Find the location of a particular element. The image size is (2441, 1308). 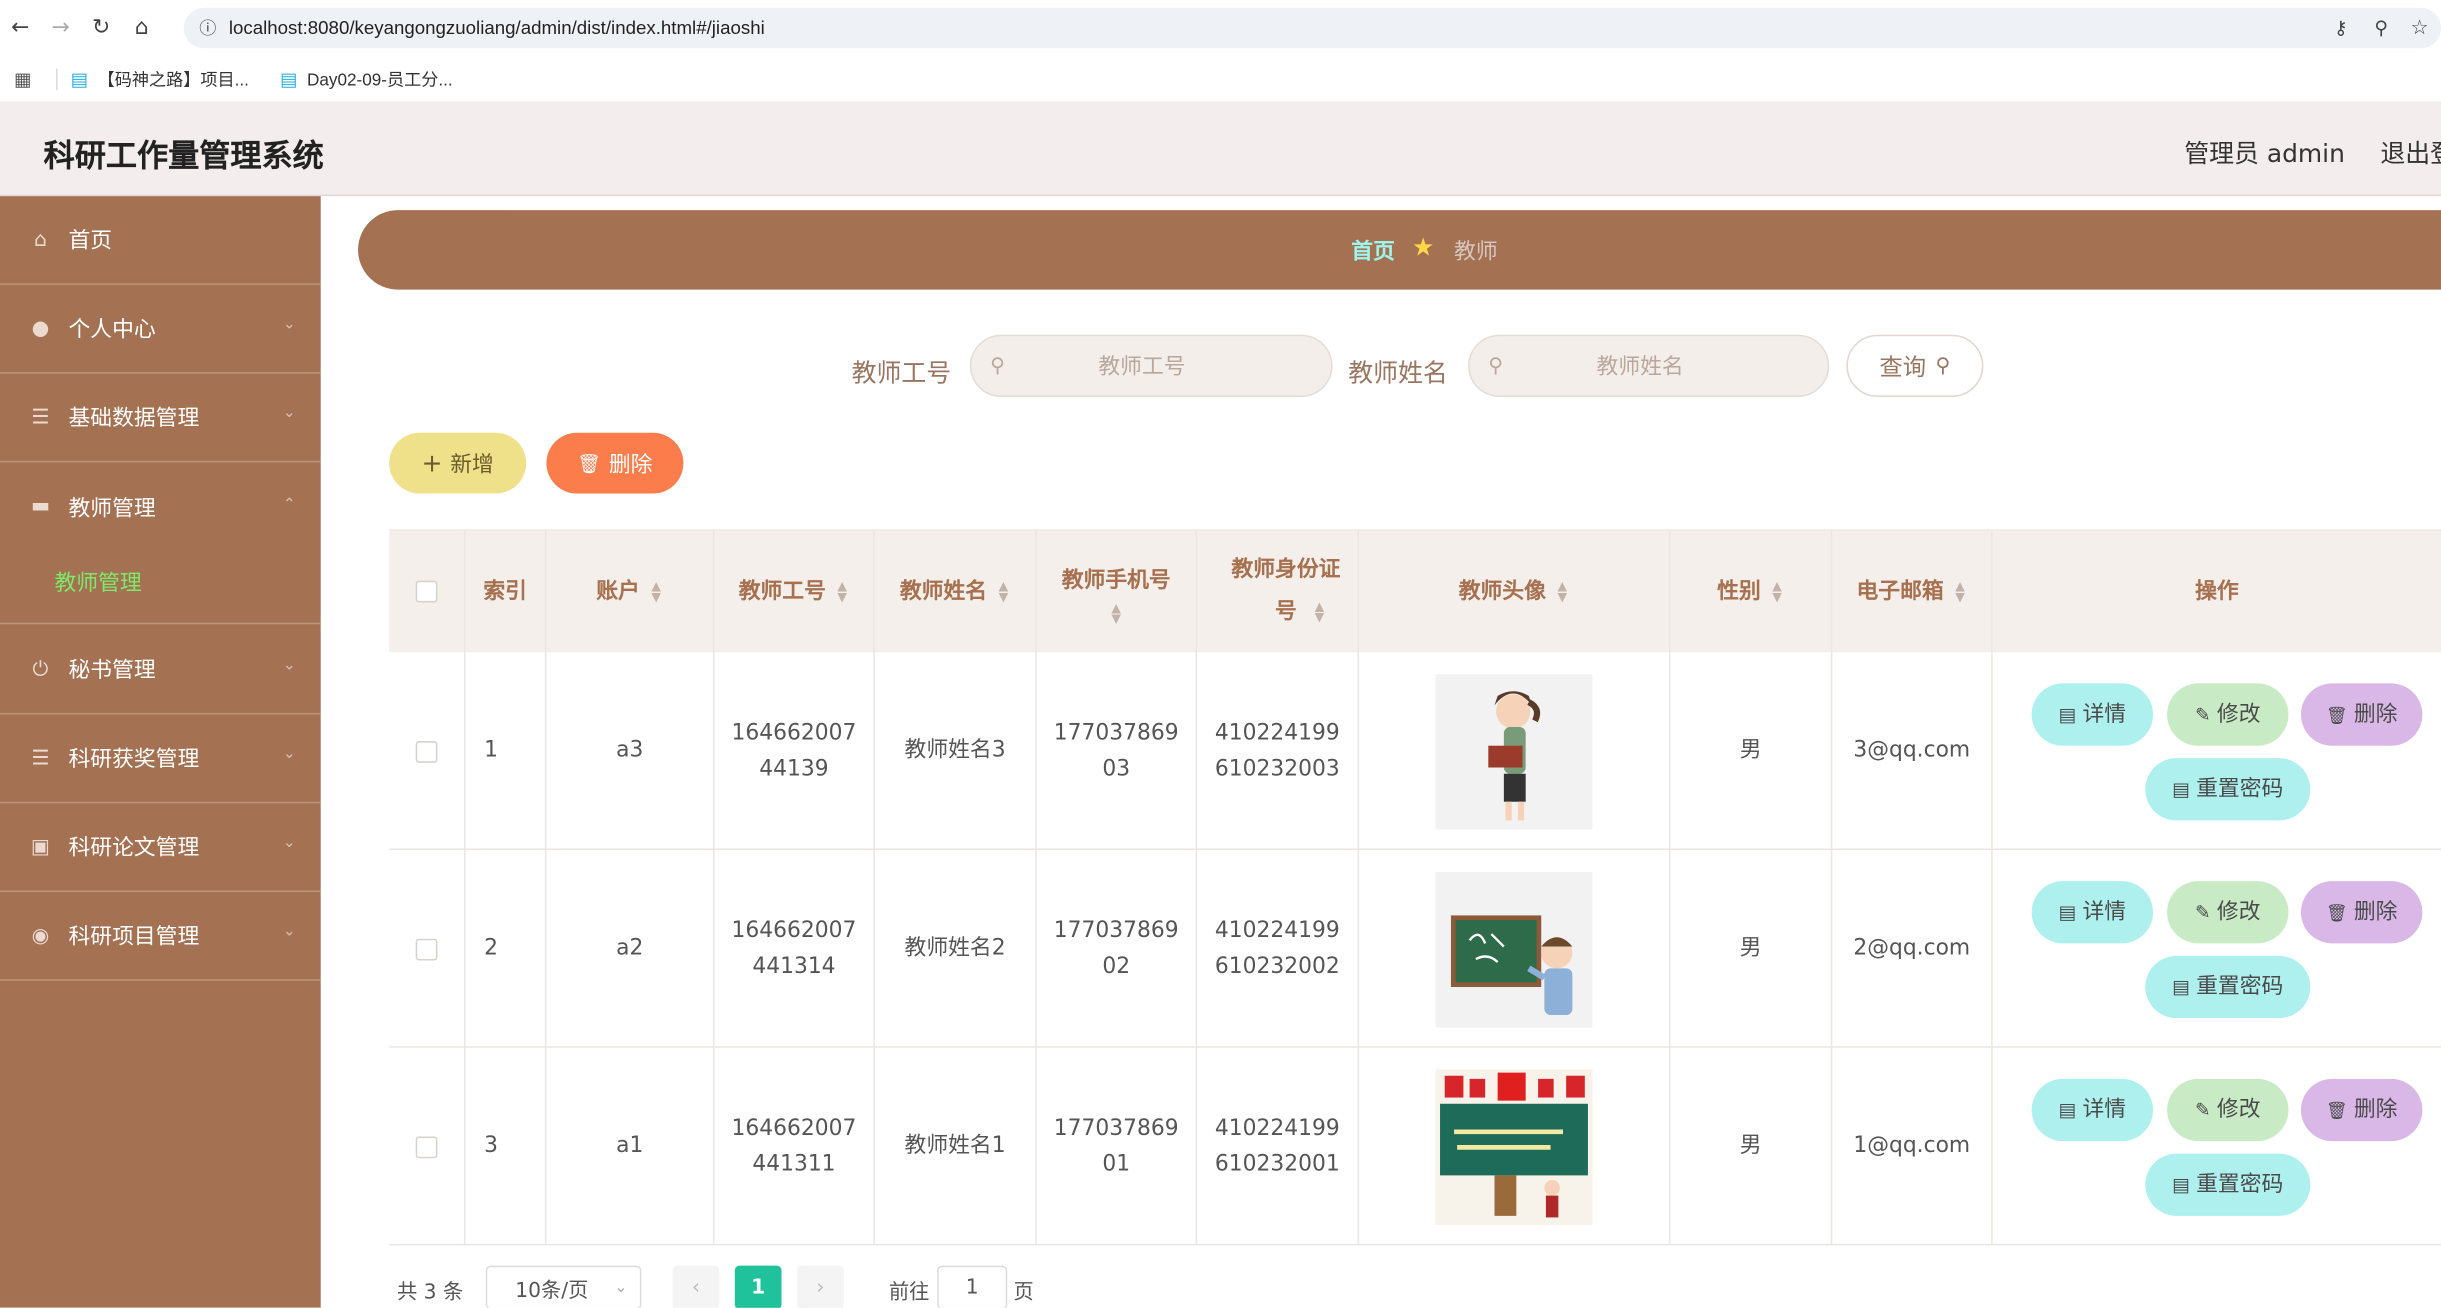

logout-button: 退出登 is located at coordinates (2410, 150).